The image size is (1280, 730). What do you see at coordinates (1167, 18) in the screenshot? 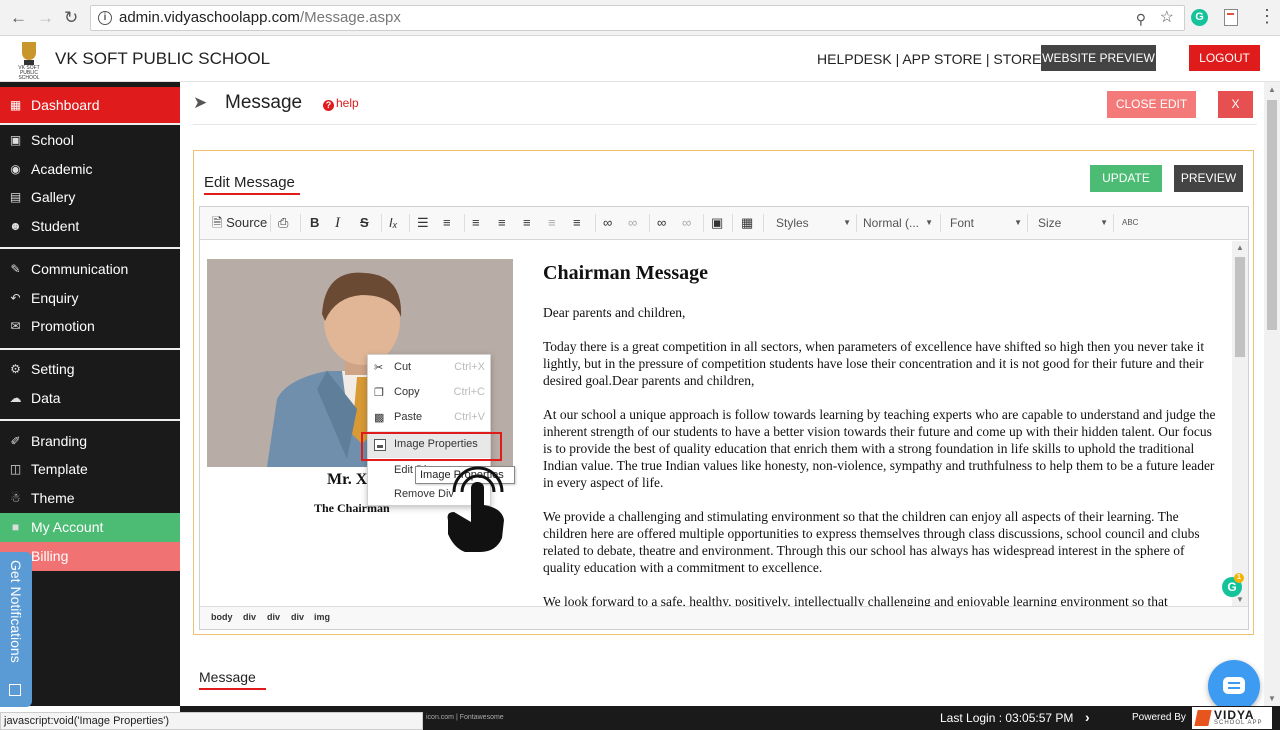
I see `bookmark-star-icon: ☆` at bounding box center [1167, 18].